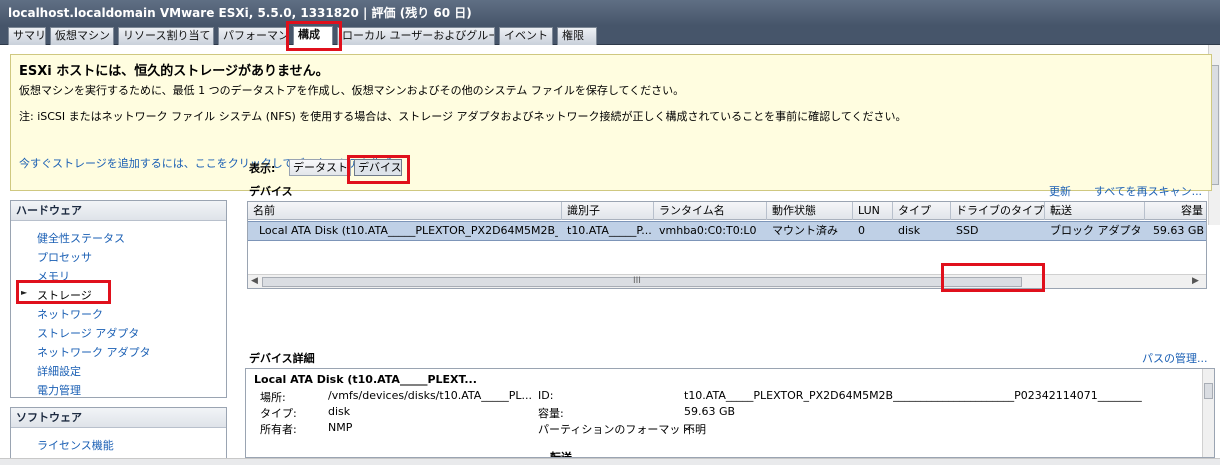 This screenshot has width=1220, height=465. What do you see at coordinates (320, 167) in the screenshot?
I see `view-datastores-button: データストア` at bounding box center [320, 167].